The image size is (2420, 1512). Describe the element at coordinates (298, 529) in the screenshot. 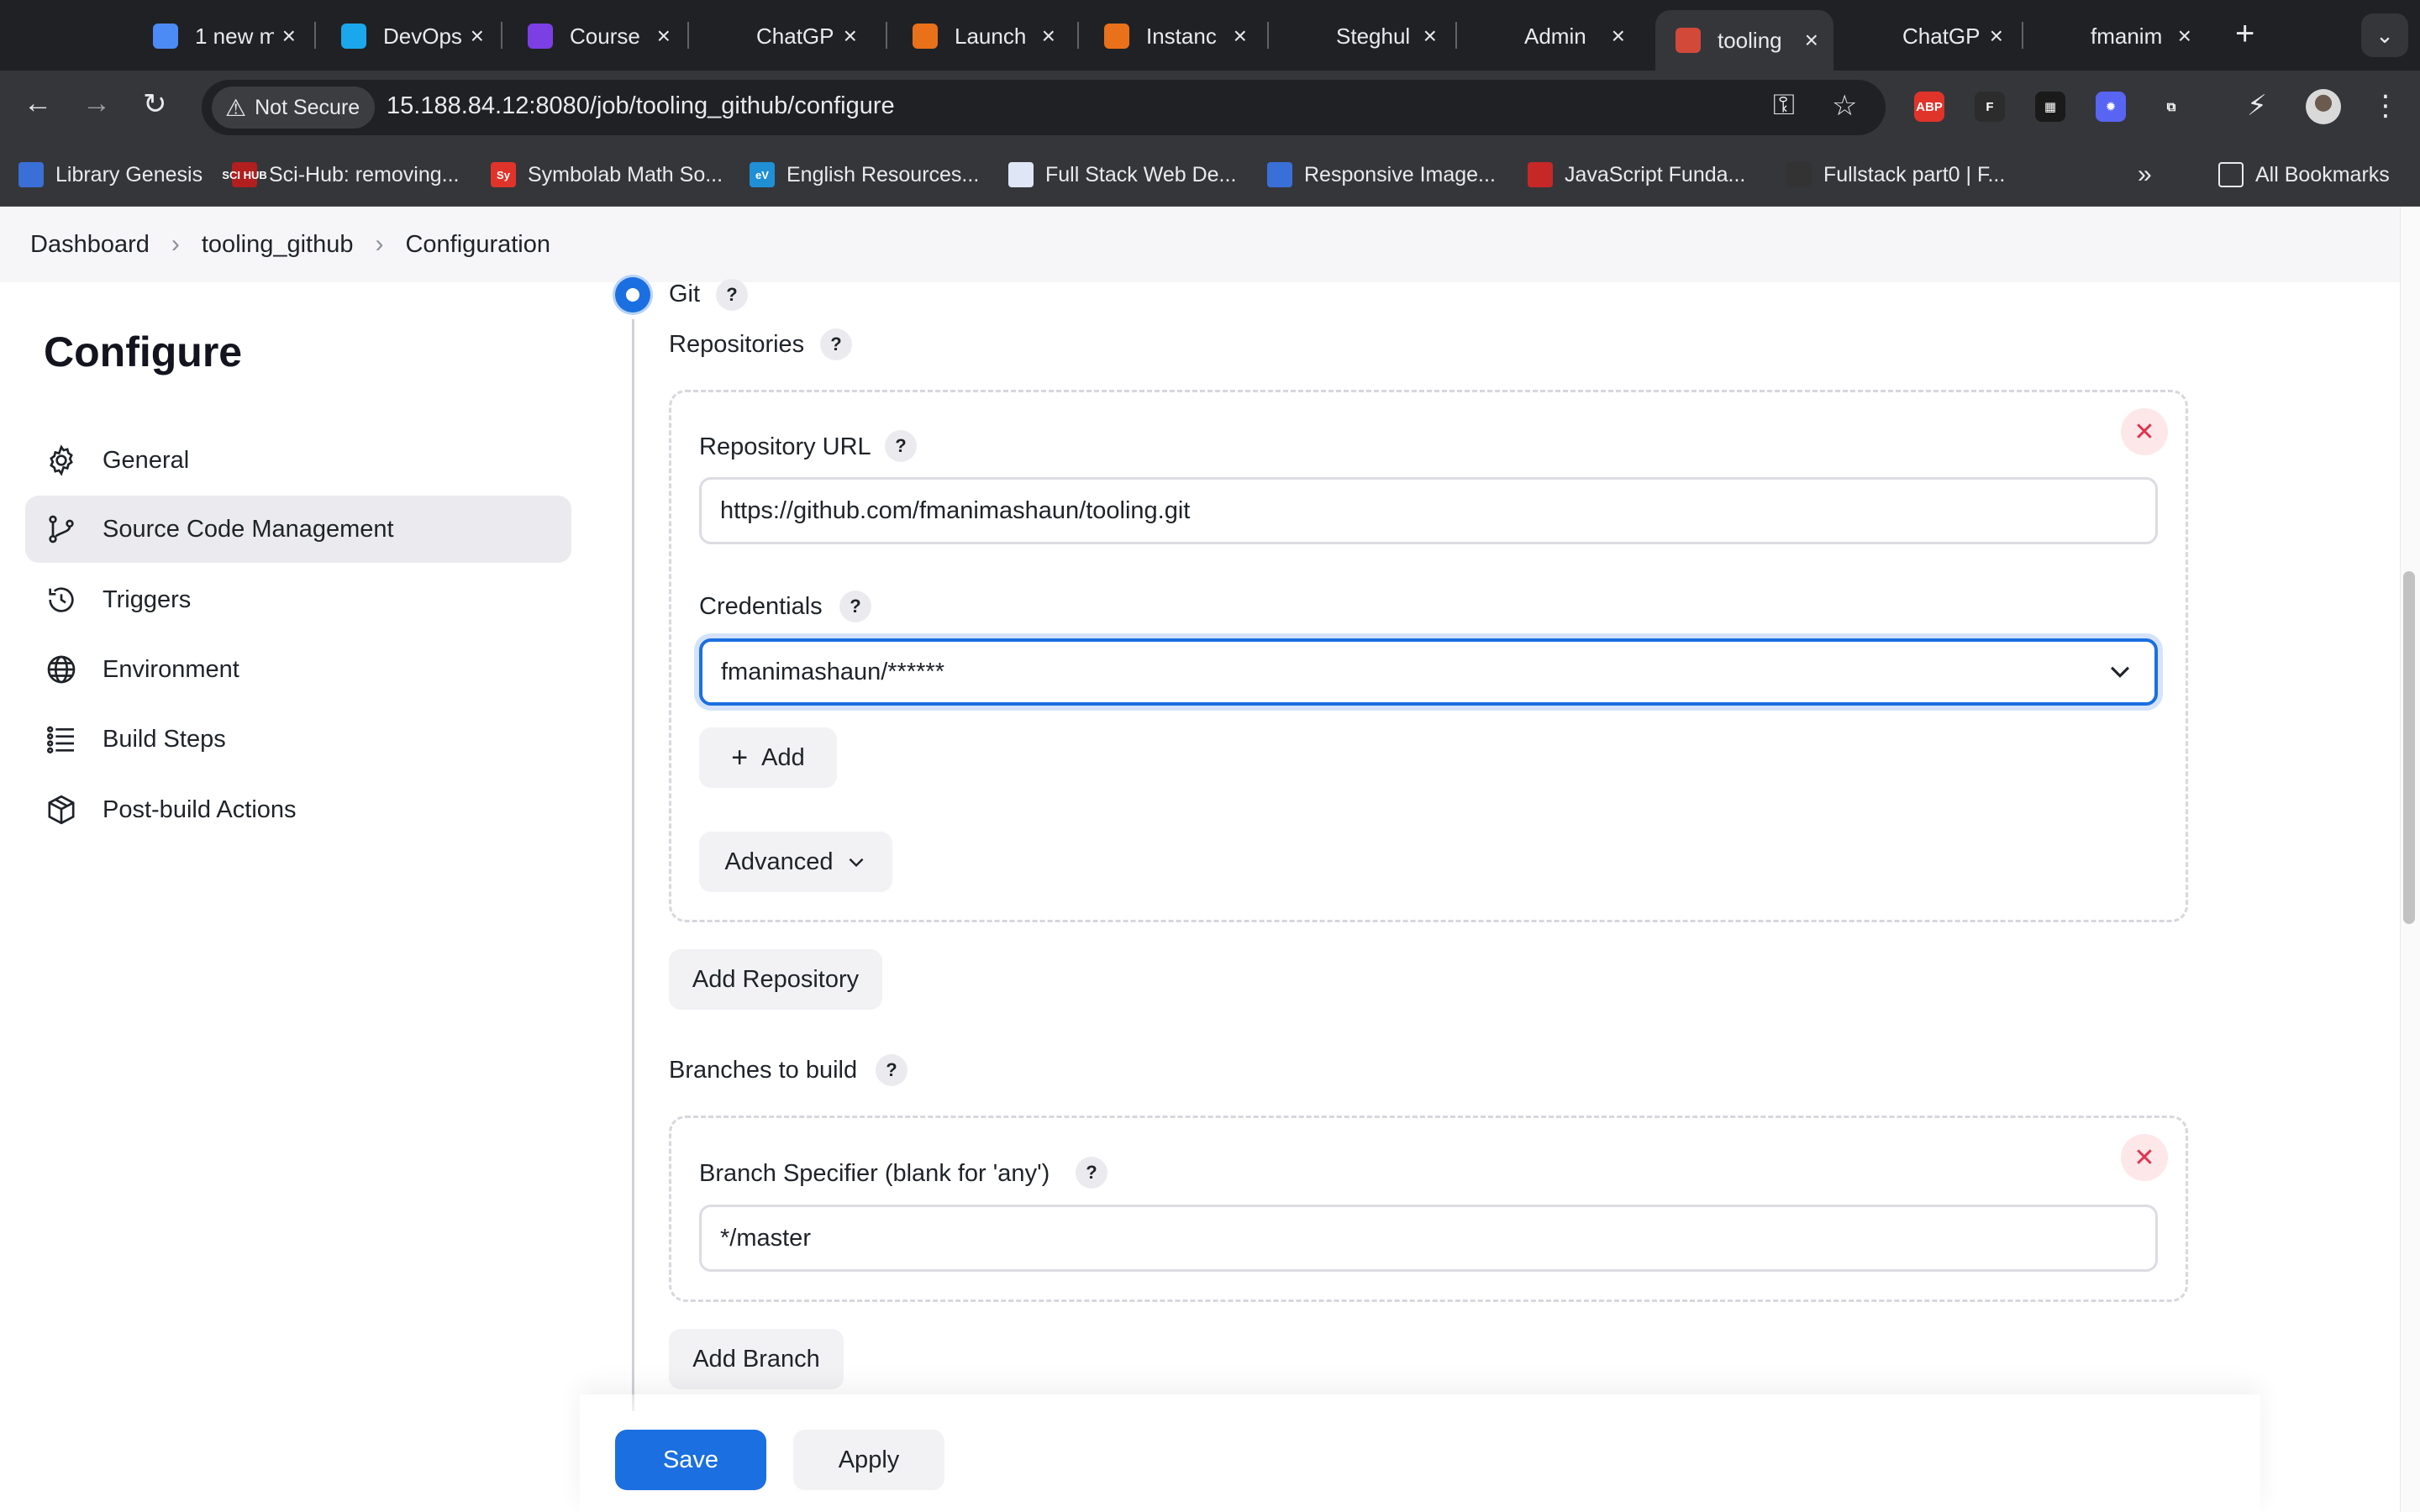

I see `sidebar-item-source-code-management: Source Code Management` at that location.